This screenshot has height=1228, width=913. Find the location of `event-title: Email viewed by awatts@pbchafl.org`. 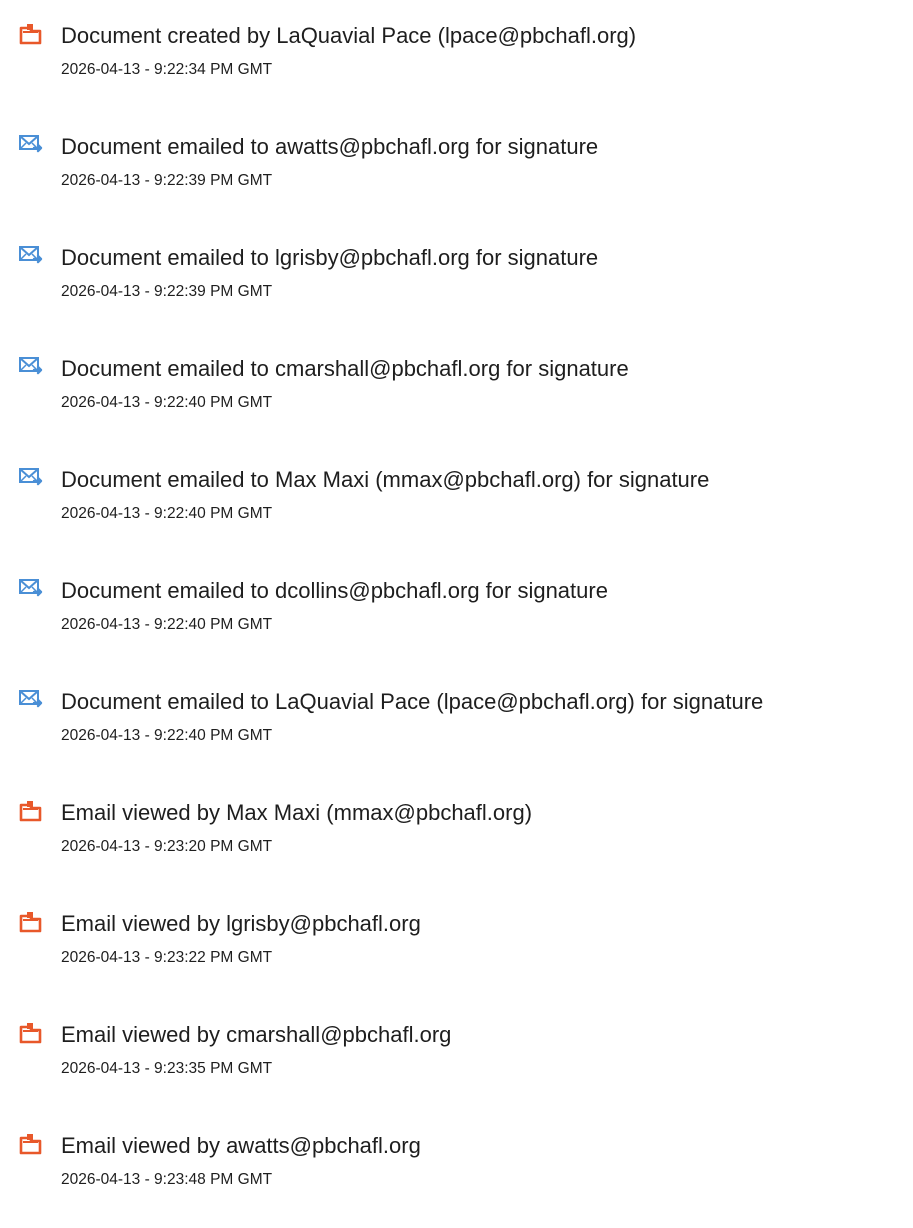

event-title: Email viewed by awatts@pbchafl.org is located at coordinates (241, 1145).